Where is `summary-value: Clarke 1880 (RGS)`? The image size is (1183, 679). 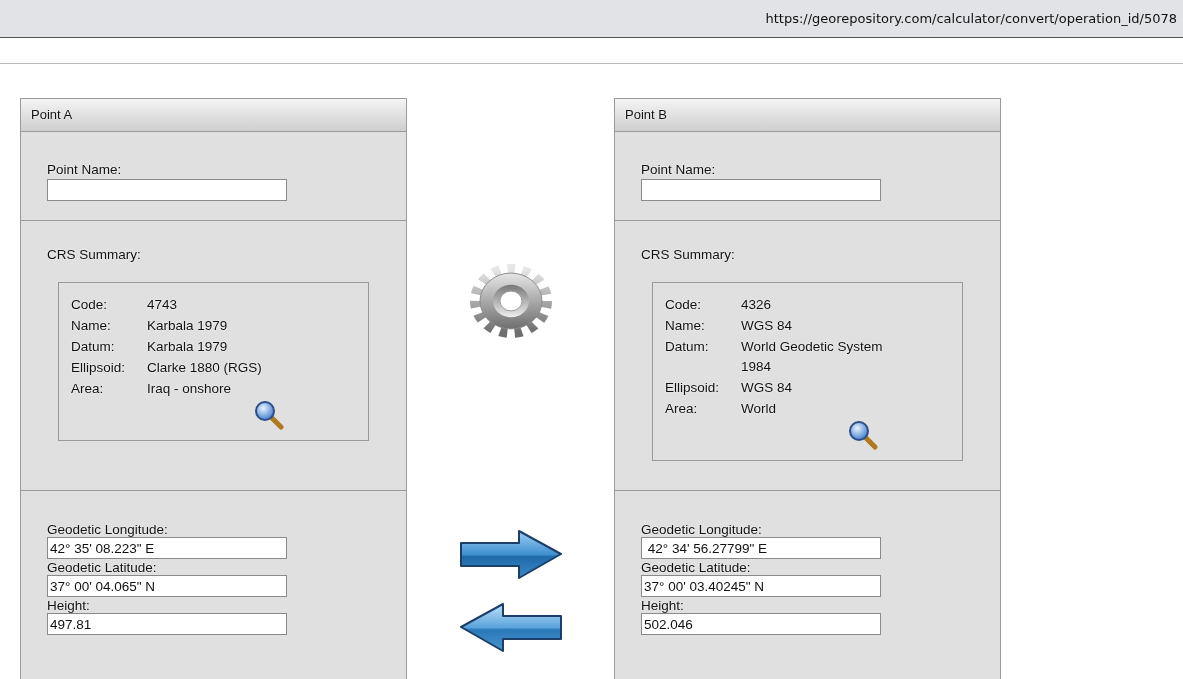
summary-value: Clarke 1880 (RGS) is located at coordinates (205, 368).